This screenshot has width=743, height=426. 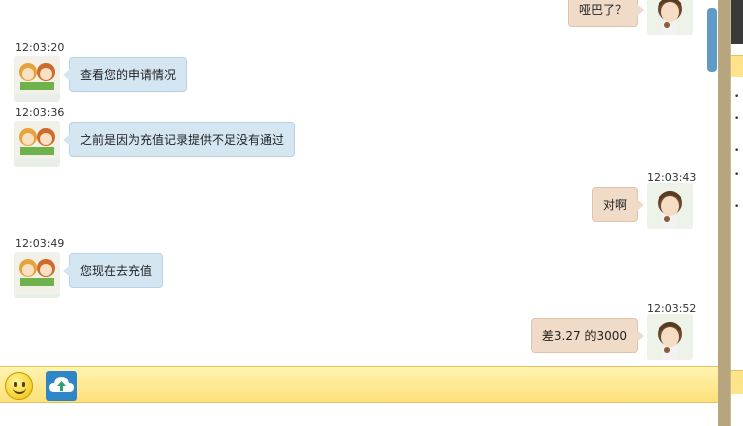 What do you see at coordinates (712, 40) in the screenshot?
I see `scrollbar-thumb` at bounding box center [712, 40].